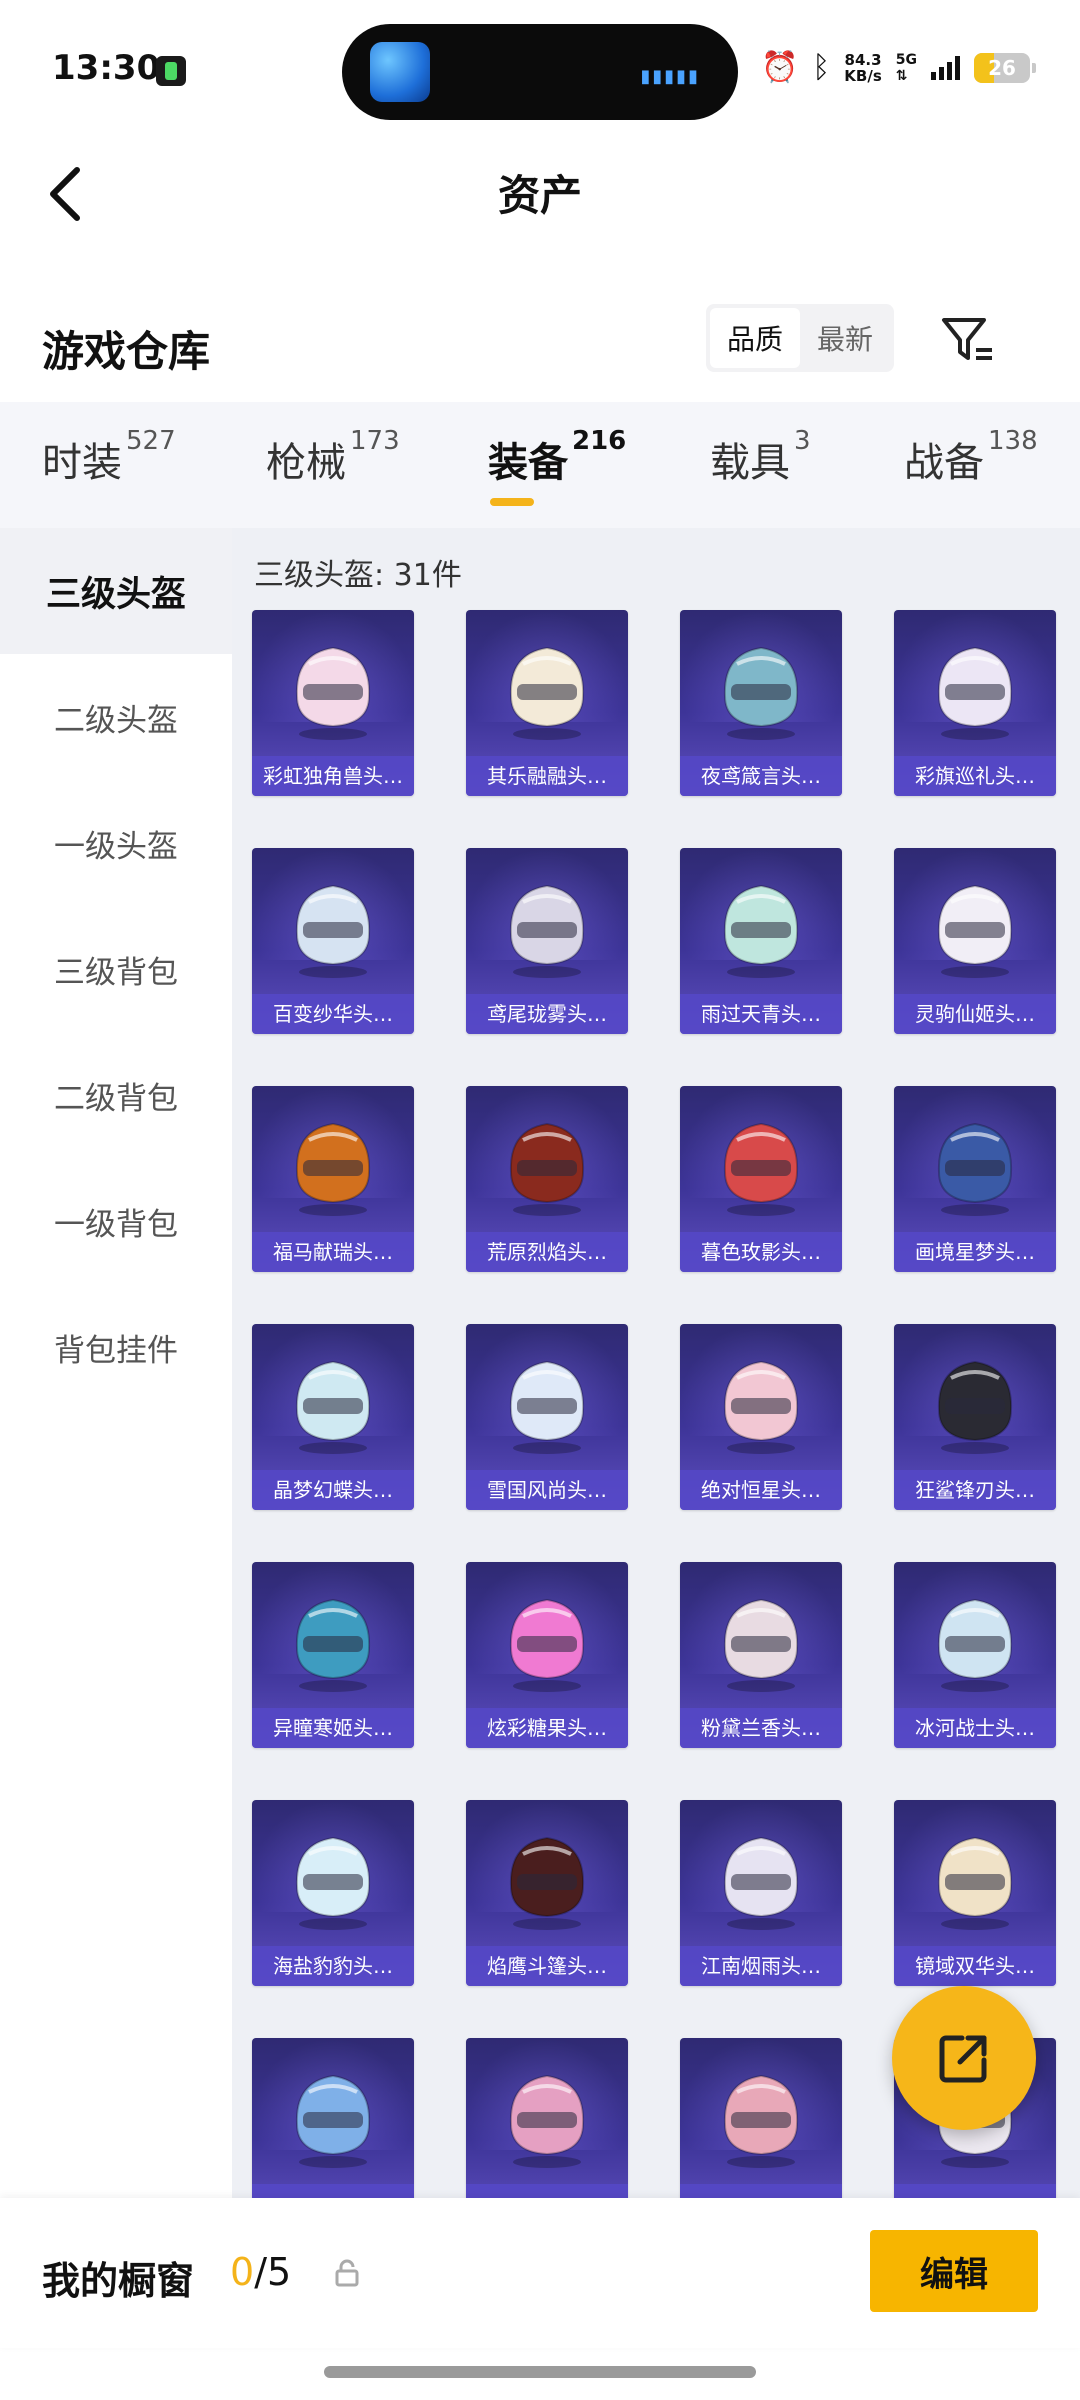 The width and height of the screenshot is (1080, 2400). What do you see at coordinates (116, 843) in the screenshot?
I see `sidebar-item-level1-helmet: 一级头盔` at bounding box center [116, 843].